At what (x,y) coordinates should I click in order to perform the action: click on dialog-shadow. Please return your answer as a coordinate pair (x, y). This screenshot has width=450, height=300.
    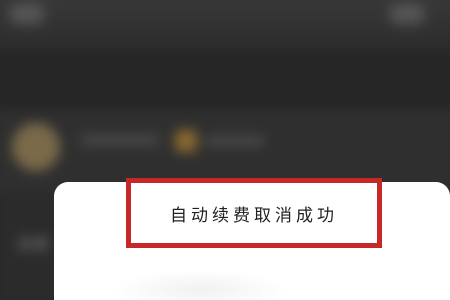
    Looking at the image, I should click on (200, 285).